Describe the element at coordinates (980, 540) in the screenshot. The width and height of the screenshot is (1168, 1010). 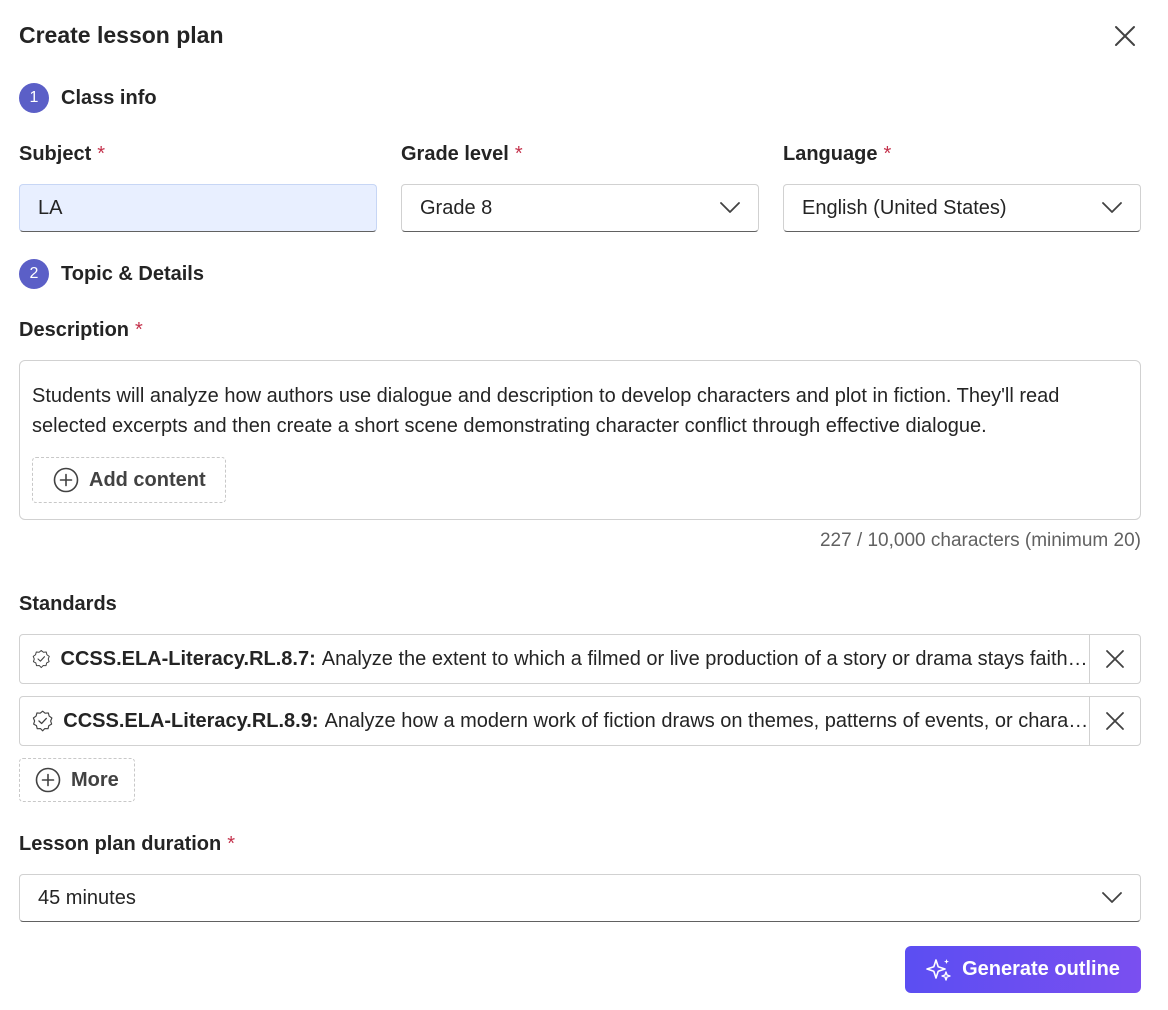
I see `character-count: 227 / 10,000 characters (minimum 20)` at that location.